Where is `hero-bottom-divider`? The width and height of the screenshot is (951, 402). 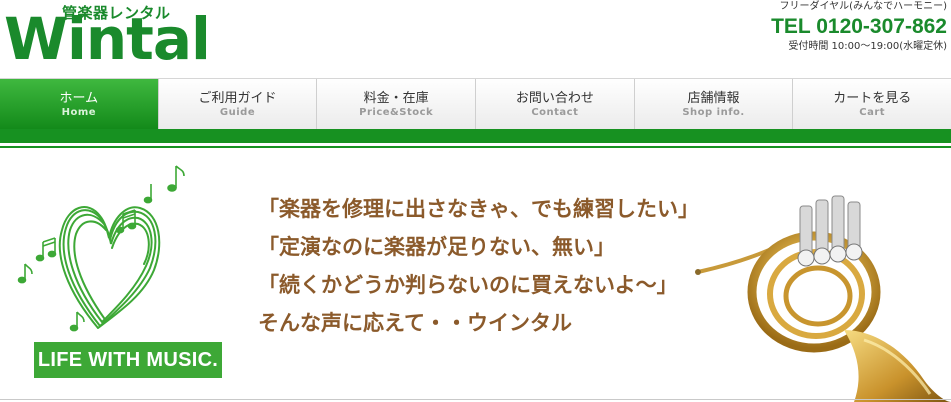
hero-bottom-divider is located at coordinates (475, 399).